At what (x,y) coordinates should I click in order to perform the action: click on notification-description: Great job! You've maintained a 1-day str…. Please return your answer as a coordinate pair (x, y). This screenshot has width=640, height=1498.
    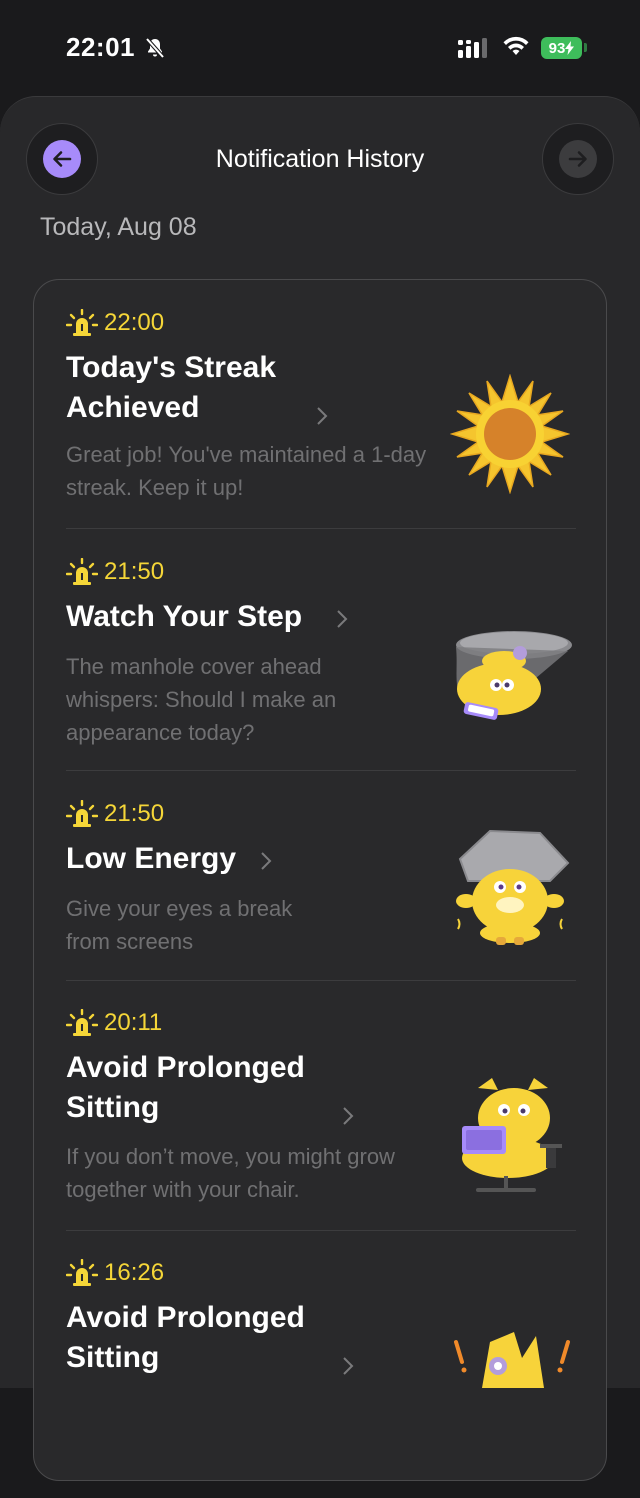
    Looking at the image, I should click on (246, 471).